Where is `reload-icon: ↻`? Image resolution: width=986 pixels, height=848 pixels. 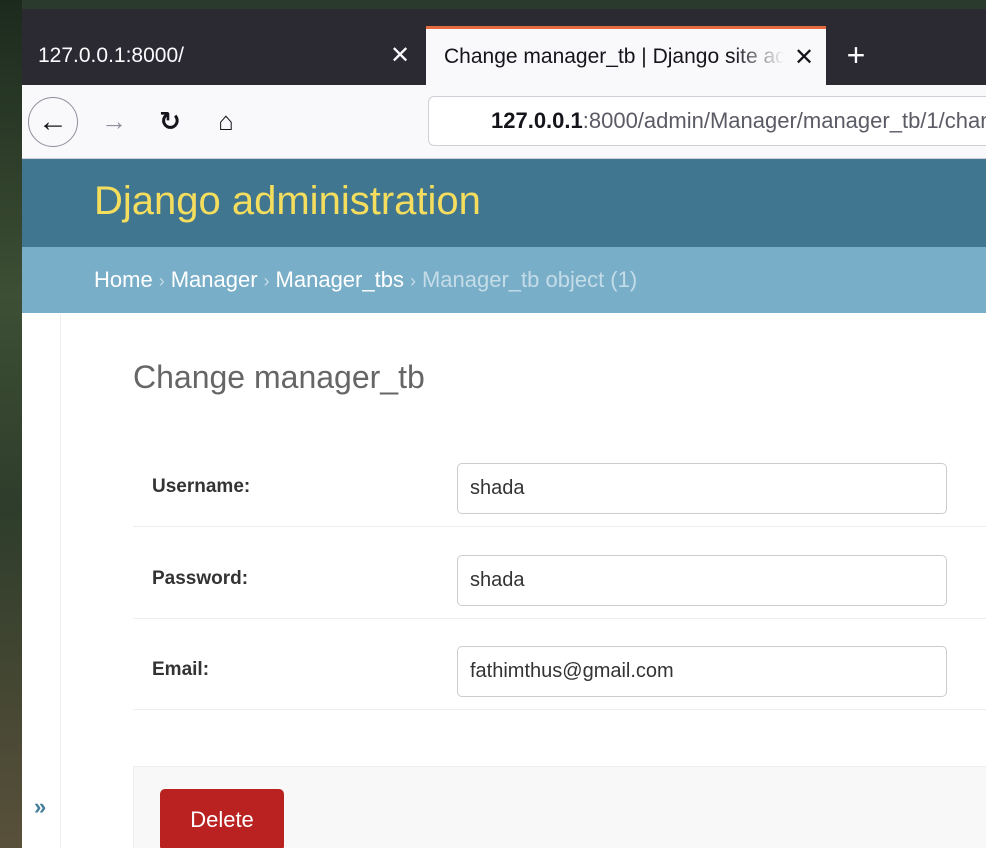 reload-icon: ↻ is located at coordinates (170, 121).